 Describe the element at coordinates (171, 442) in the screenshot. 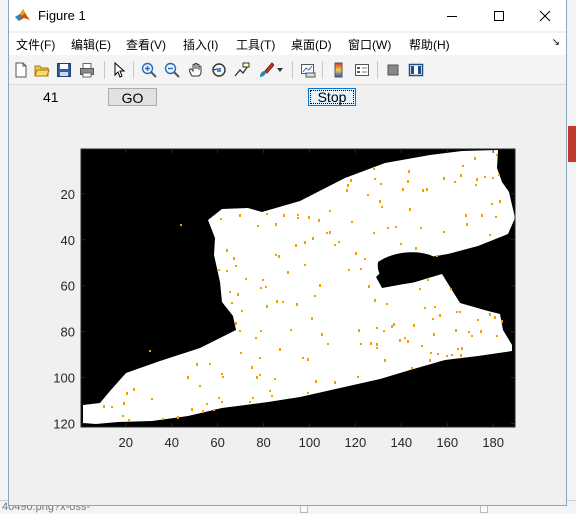

I see `x-tick-label: 40` at that location.